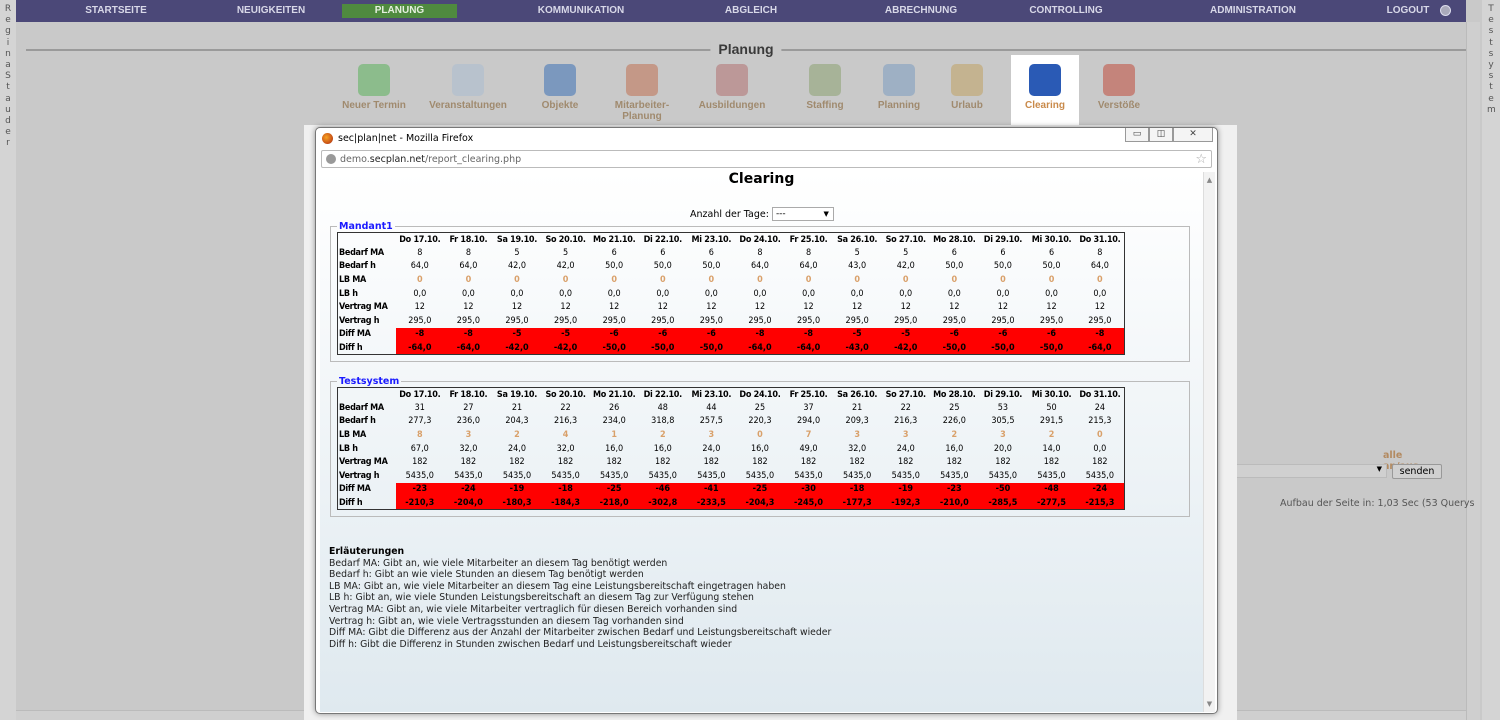 The image size is (1500, 720). I want to click on value-cell: 4, so click(565, 435).